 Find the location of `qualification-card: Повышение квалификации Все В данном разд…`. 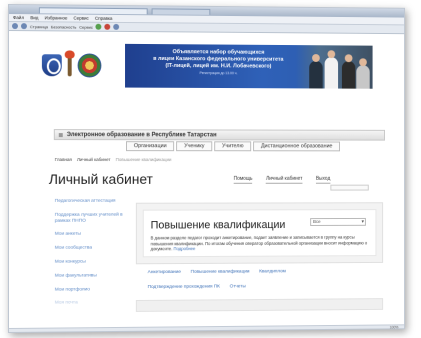

qualification-card: Повышение квалификации Все В данном разд… is located at coordinates (259, 233).